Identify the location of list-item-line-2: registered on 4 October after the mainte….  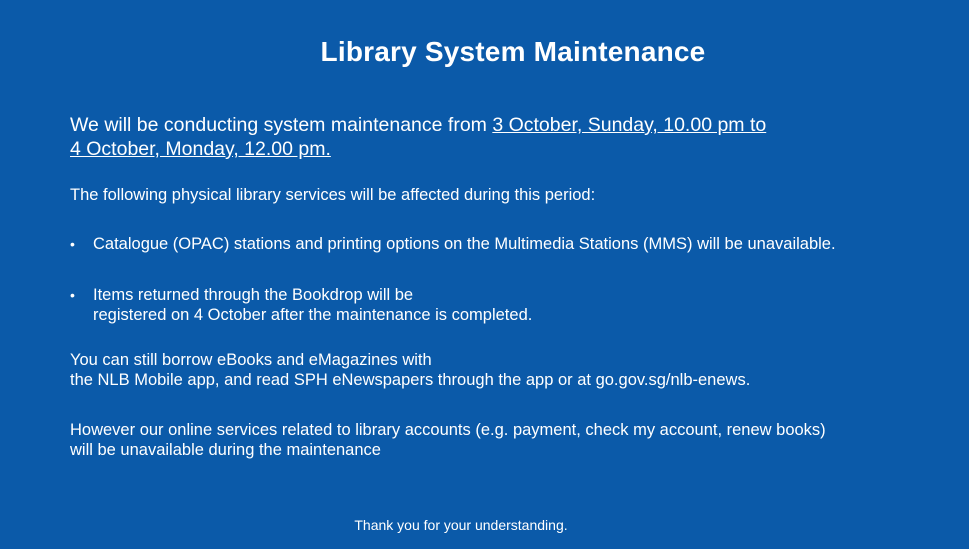
(313, 315).